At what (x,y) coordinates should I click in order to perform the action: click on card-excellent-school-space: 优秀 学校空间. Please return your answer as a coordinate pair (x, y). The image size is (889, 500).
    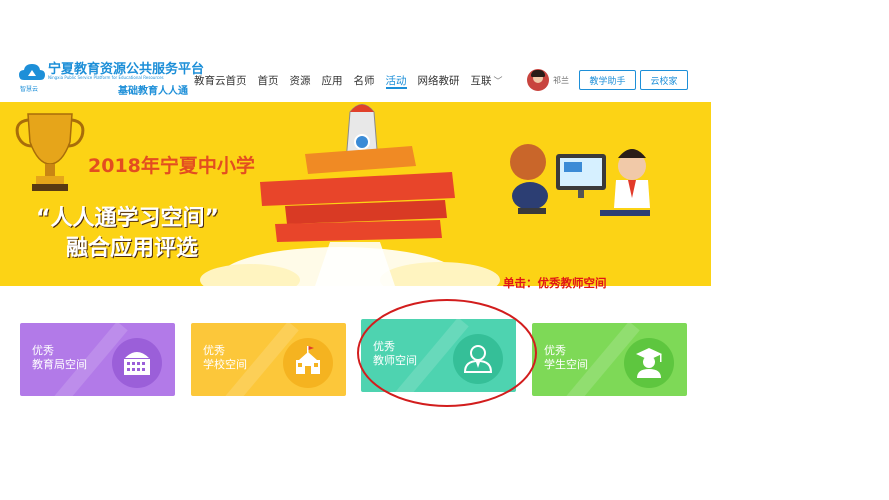
    Looking at the image, I should click on (268, 359).